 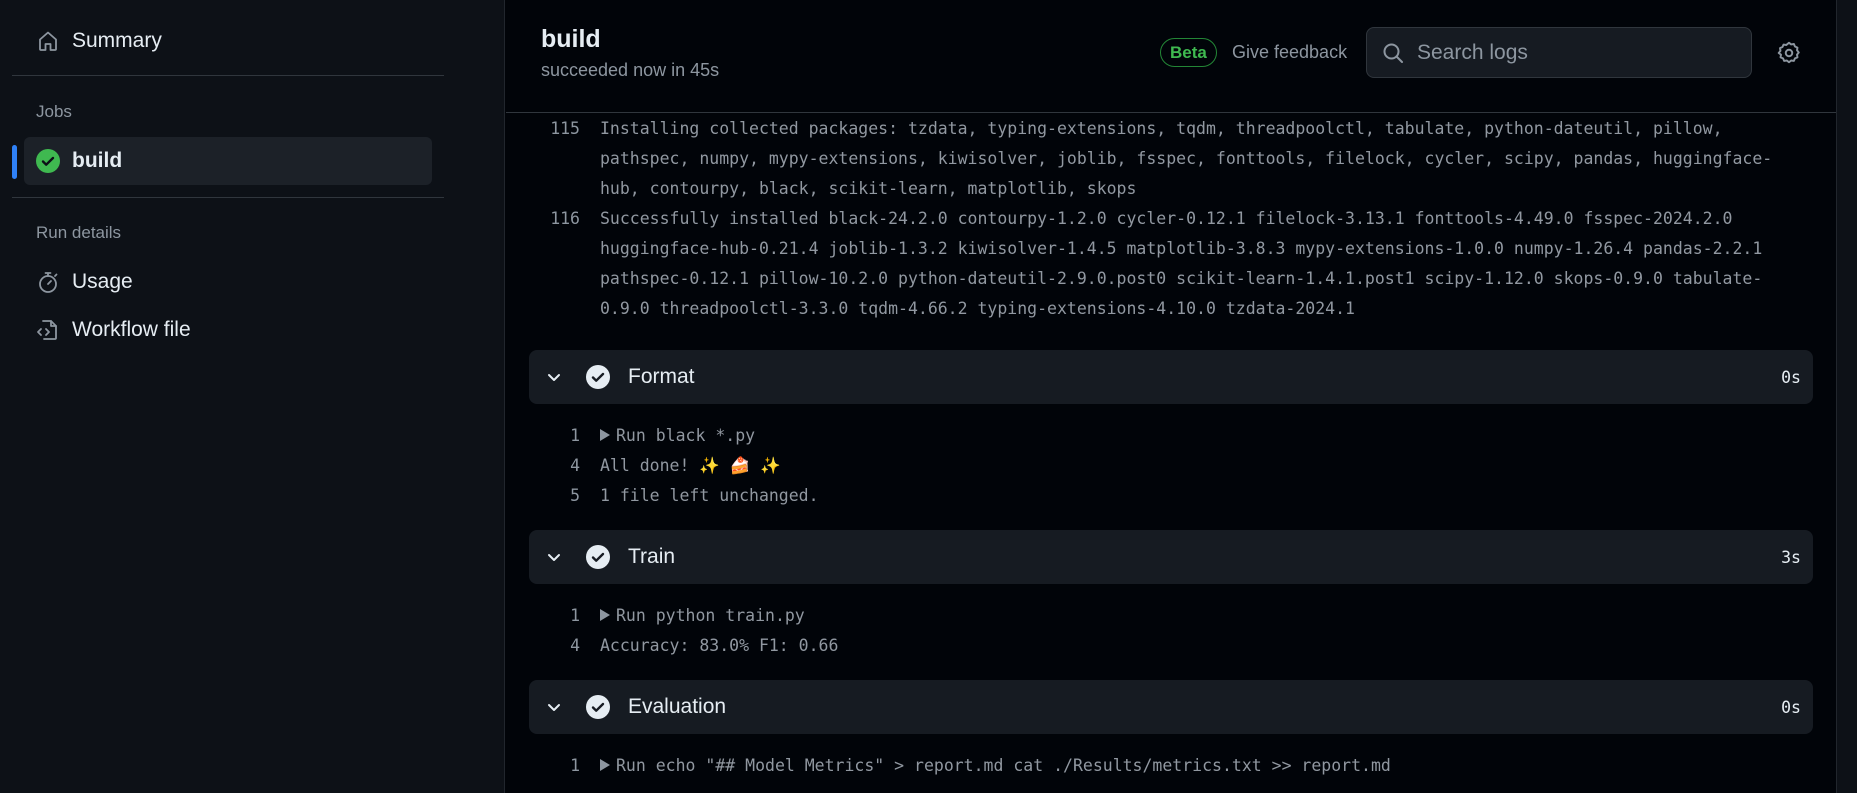 I want to click on sidebar-item-workflow-file: Workflow file, so click(x=228, y=330).